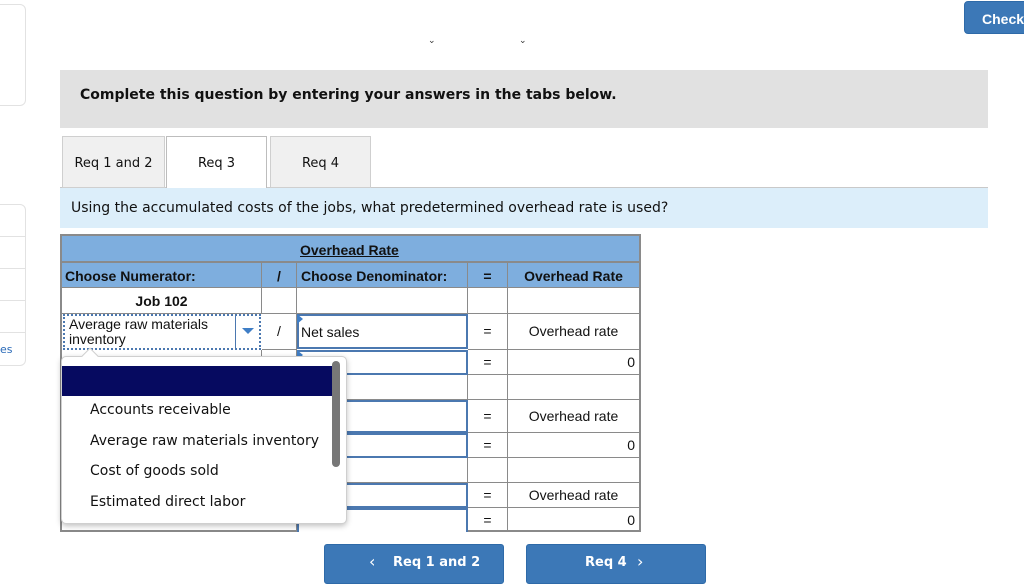 This screenshot has width=1024, height=584. What do you see at coordinates (162, 301) in the screenshot?
I see `job-label: Job 102` at bounding box center [162, 301].